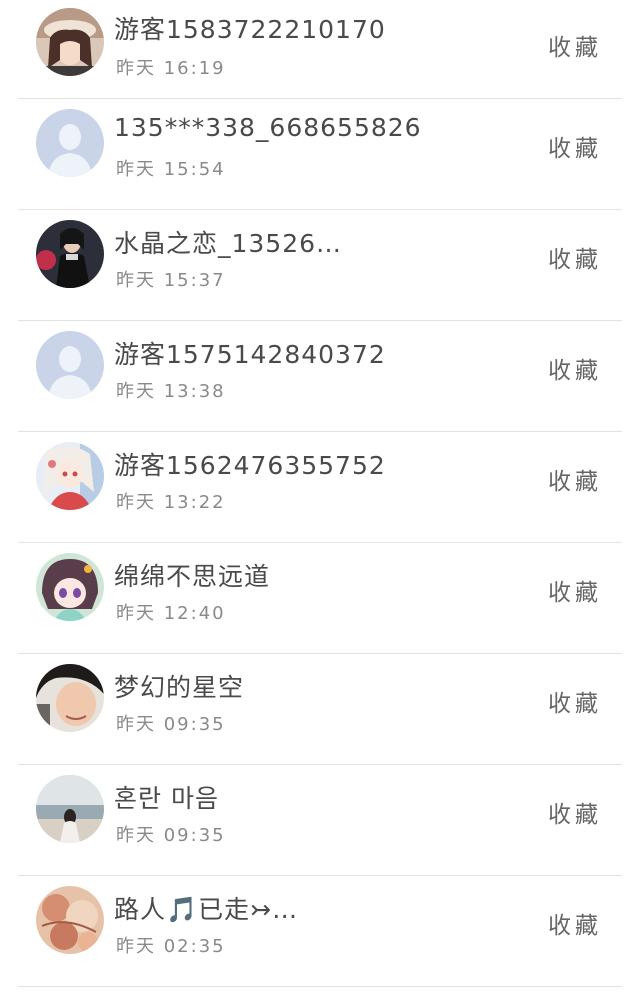  Describe the element at coordinates (268, 127) in the screenshot. I see `user-name: 135***338_668655826` at that location.